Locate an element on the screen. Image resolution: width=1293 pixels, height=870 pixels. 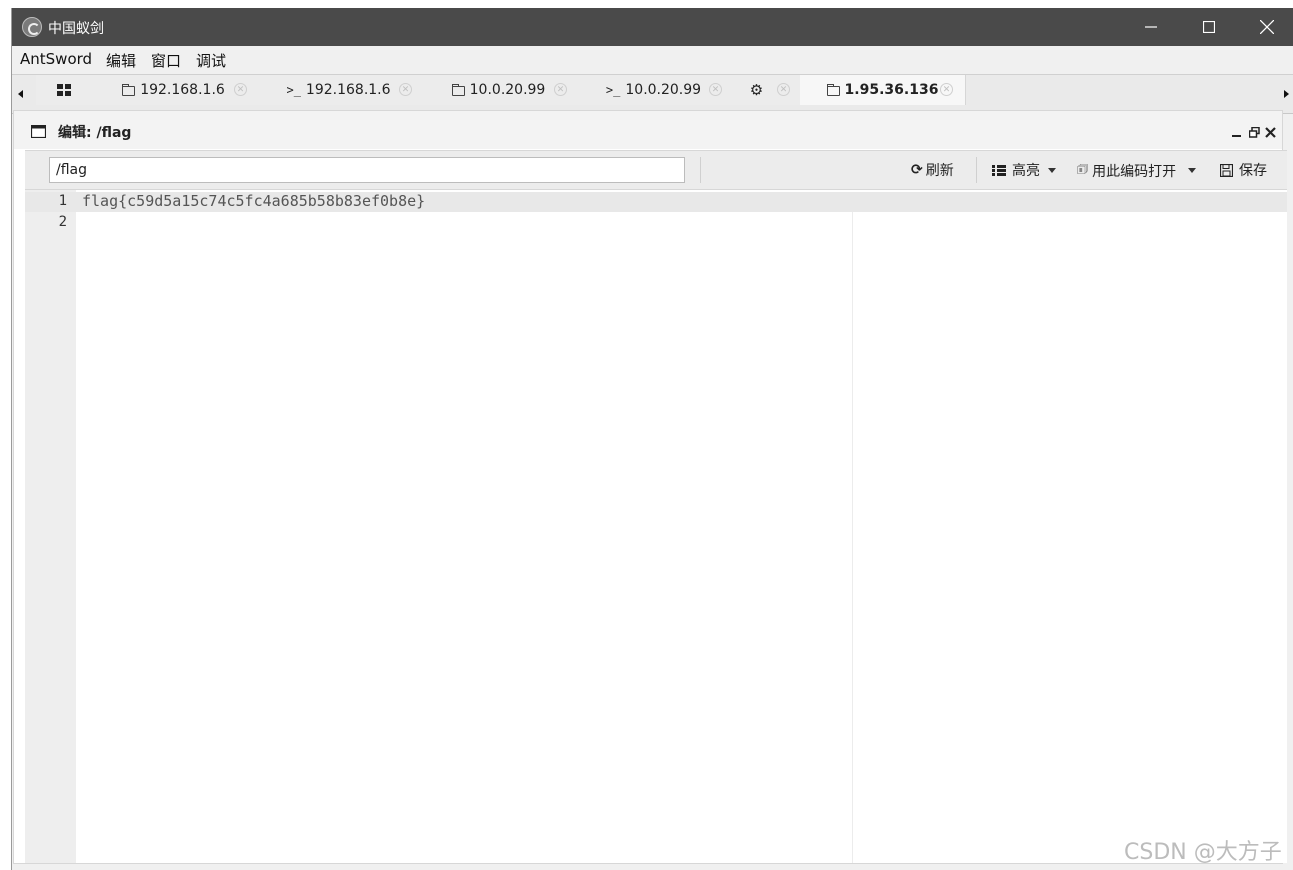
tab-settings: ⚙ ✕ is located at coordinates (766, 90).